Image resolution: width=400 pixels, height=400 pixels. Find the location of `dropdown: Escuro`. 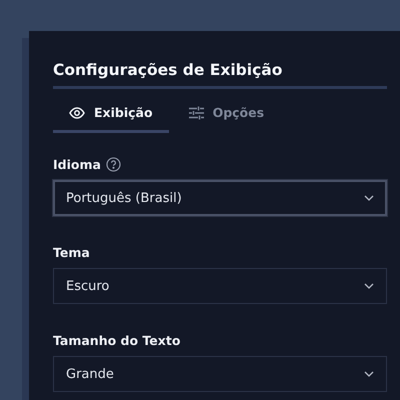

dropdown: Escuro is located at coordinates (220, 286).